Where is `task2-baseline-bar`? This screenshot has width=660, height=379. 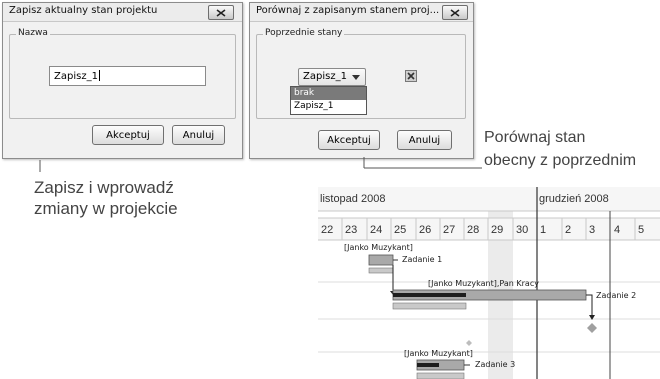
task2-baseline-bar is located at coordinates (429, 306).